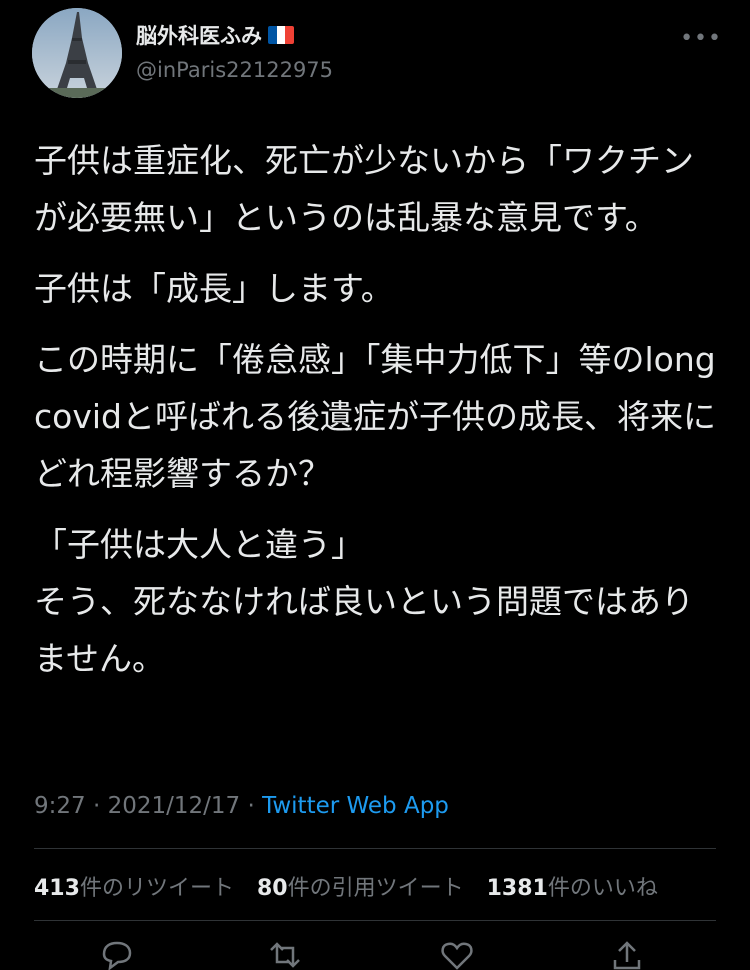  I want to click on avatar, so click(77, 53).